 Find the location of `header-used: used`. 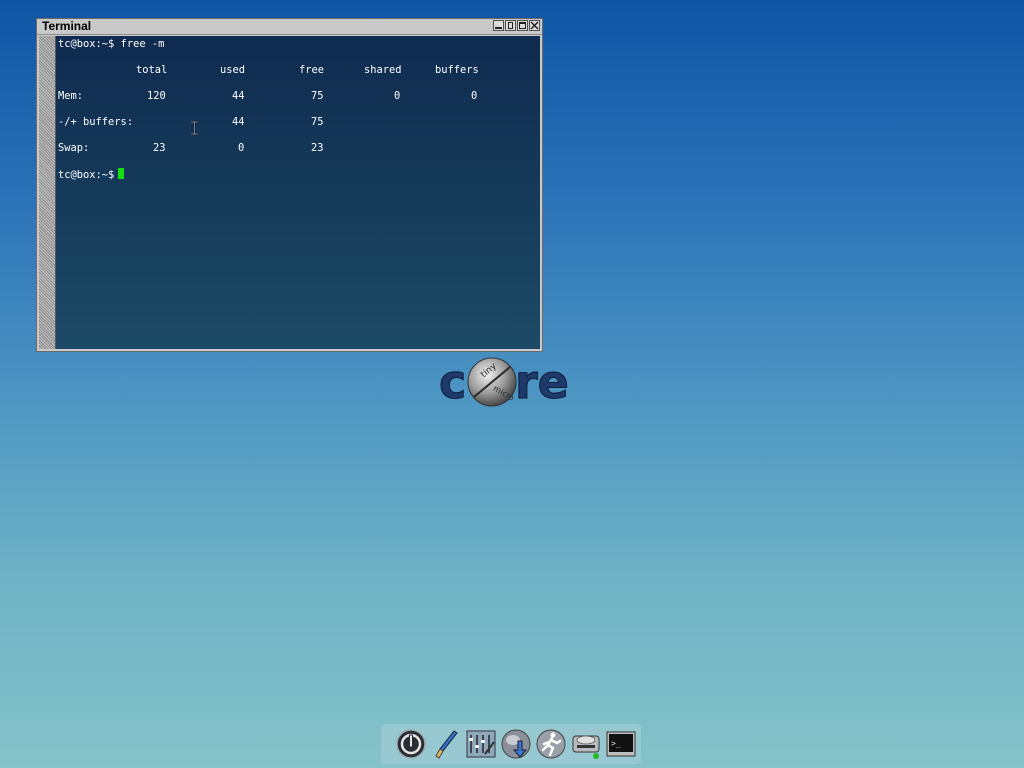

header-used: used is located at coordinates (233, 70).